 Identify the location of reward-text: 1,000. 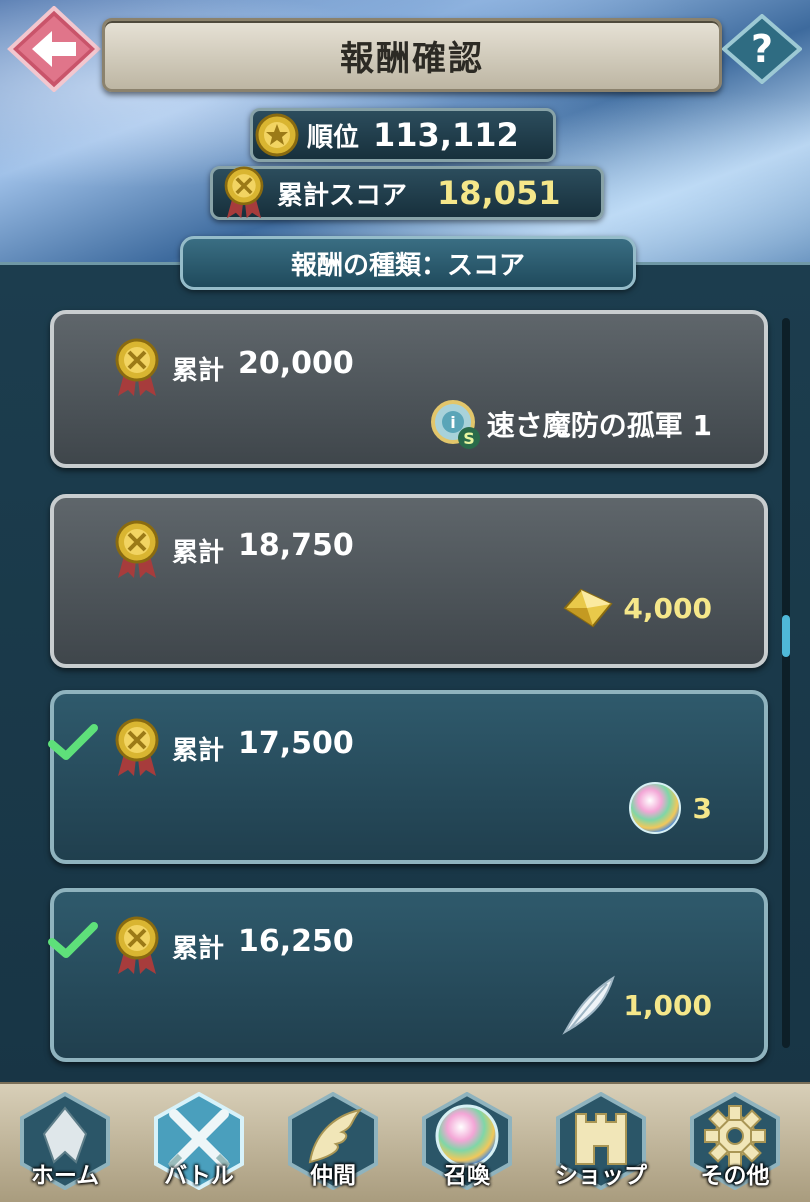
(667, 1005).